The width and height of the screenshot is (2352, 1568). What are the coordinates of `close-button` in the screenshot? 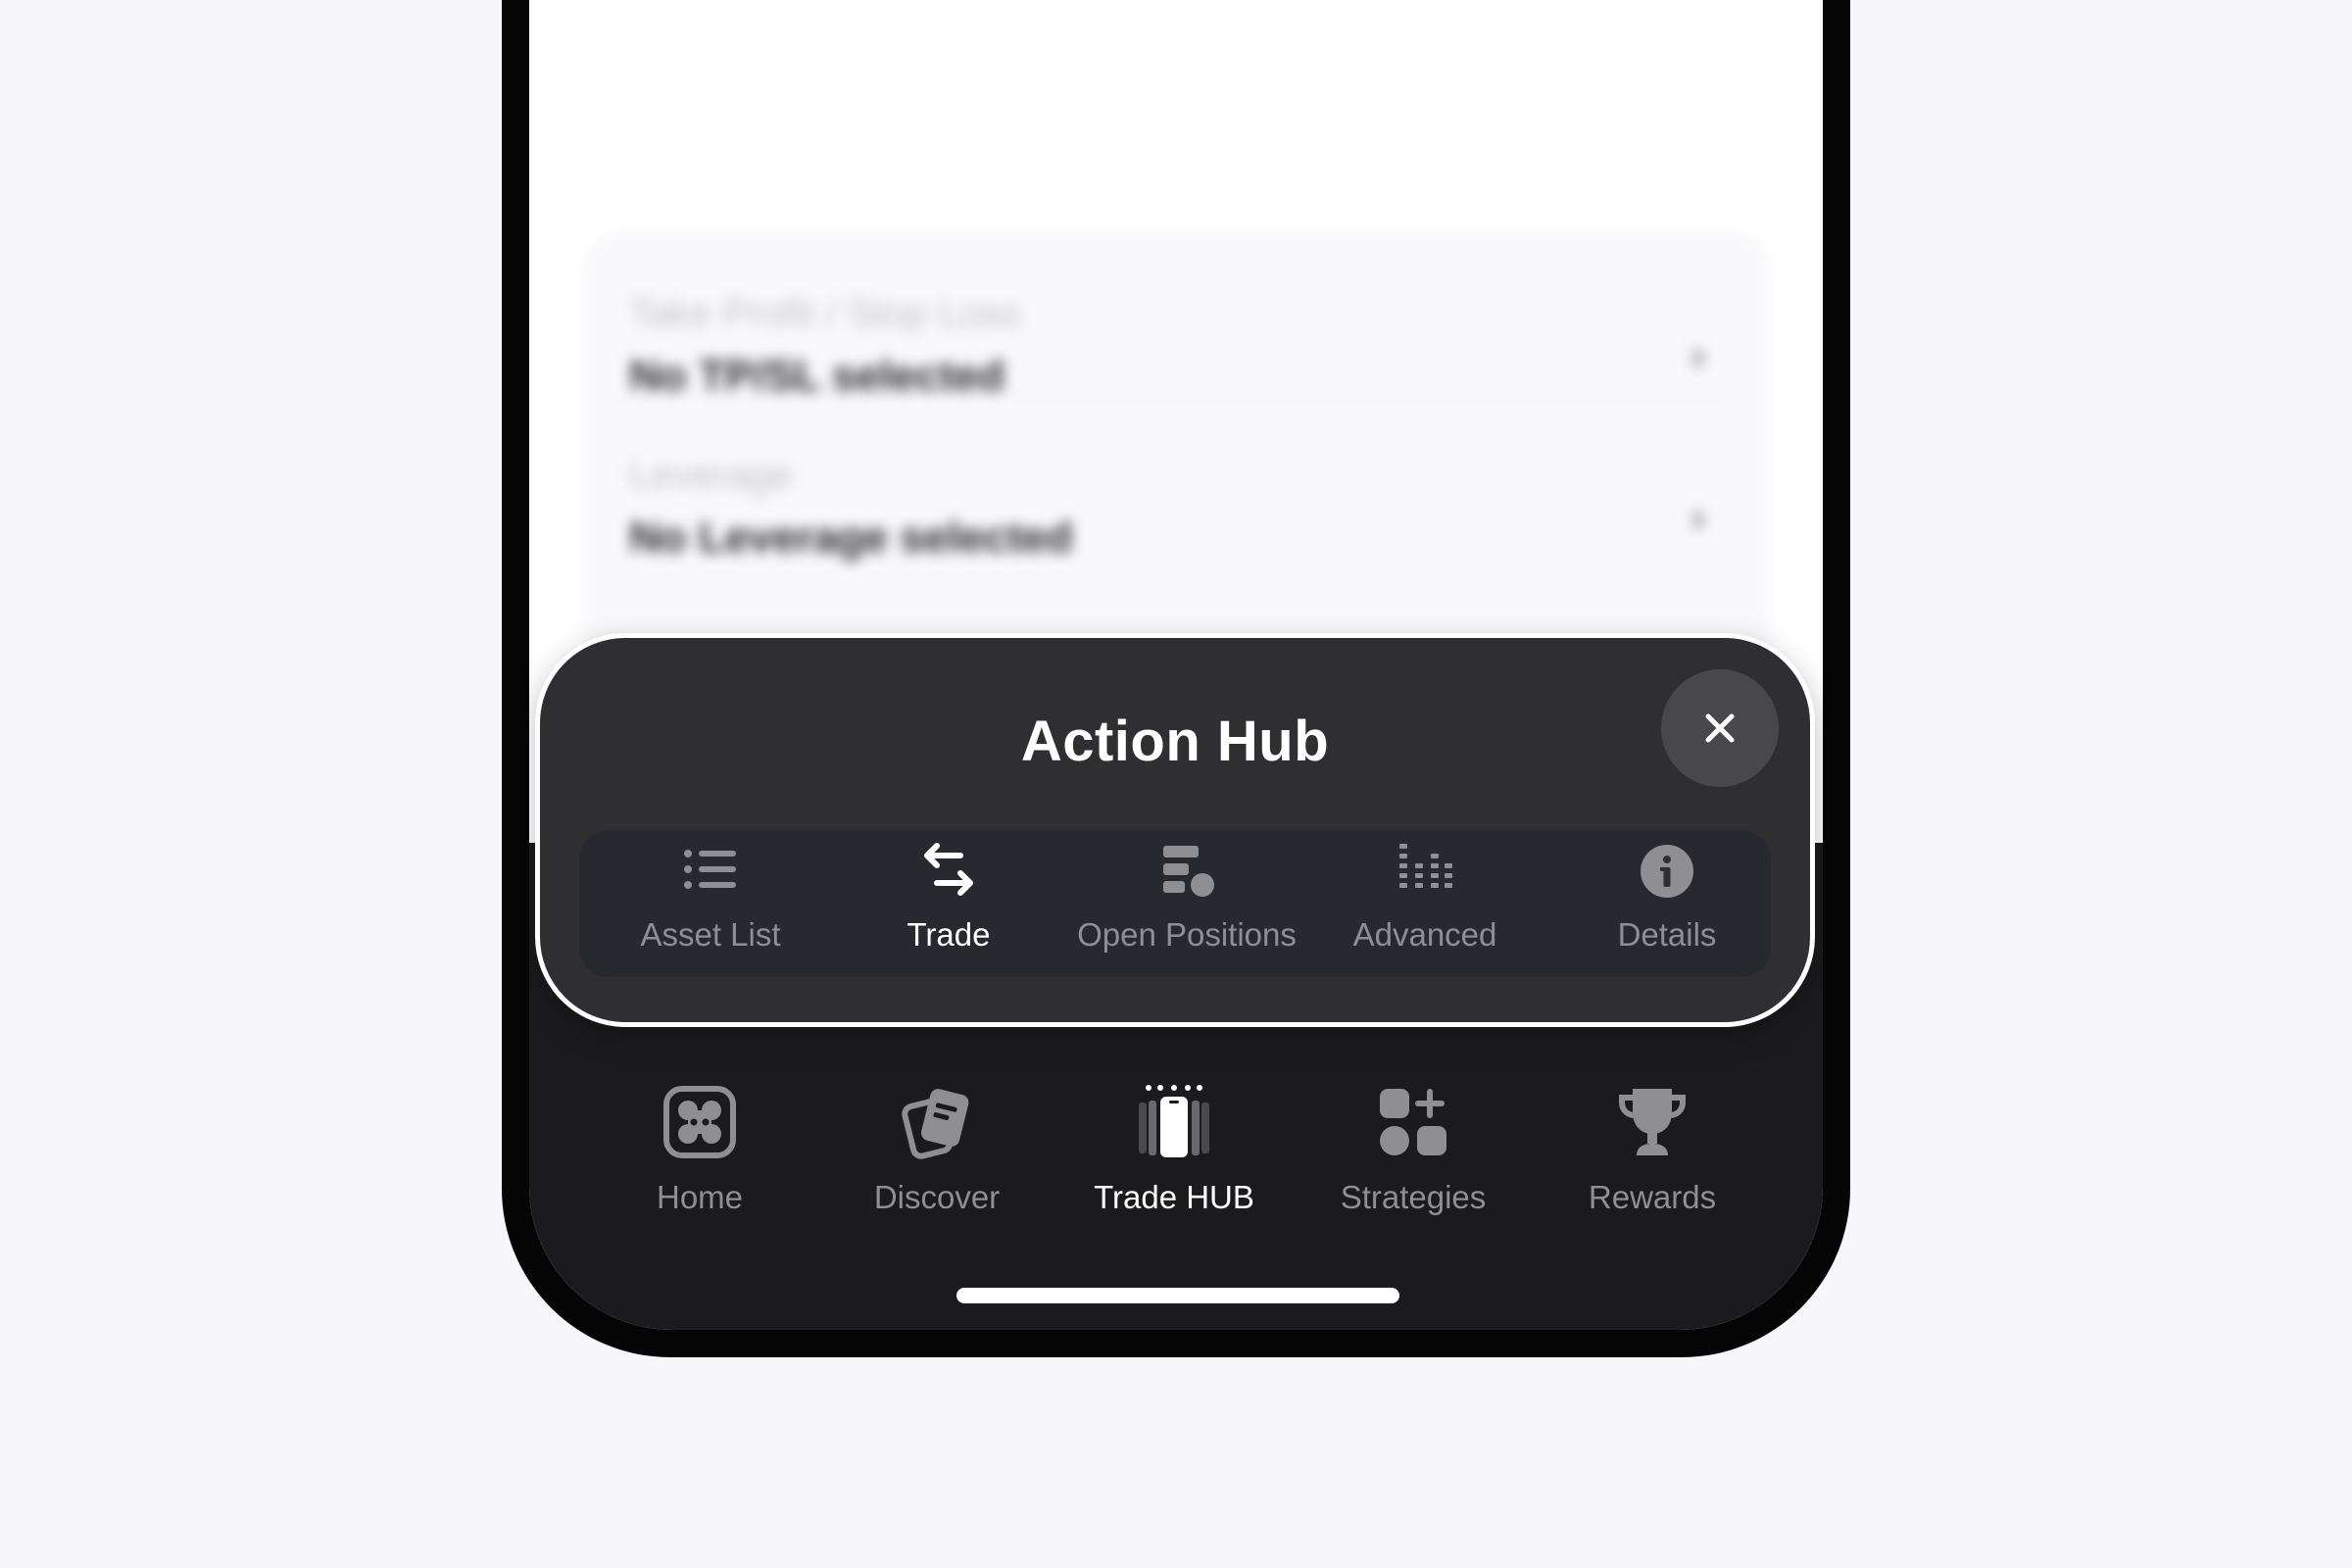 It's located at (1720, 728).